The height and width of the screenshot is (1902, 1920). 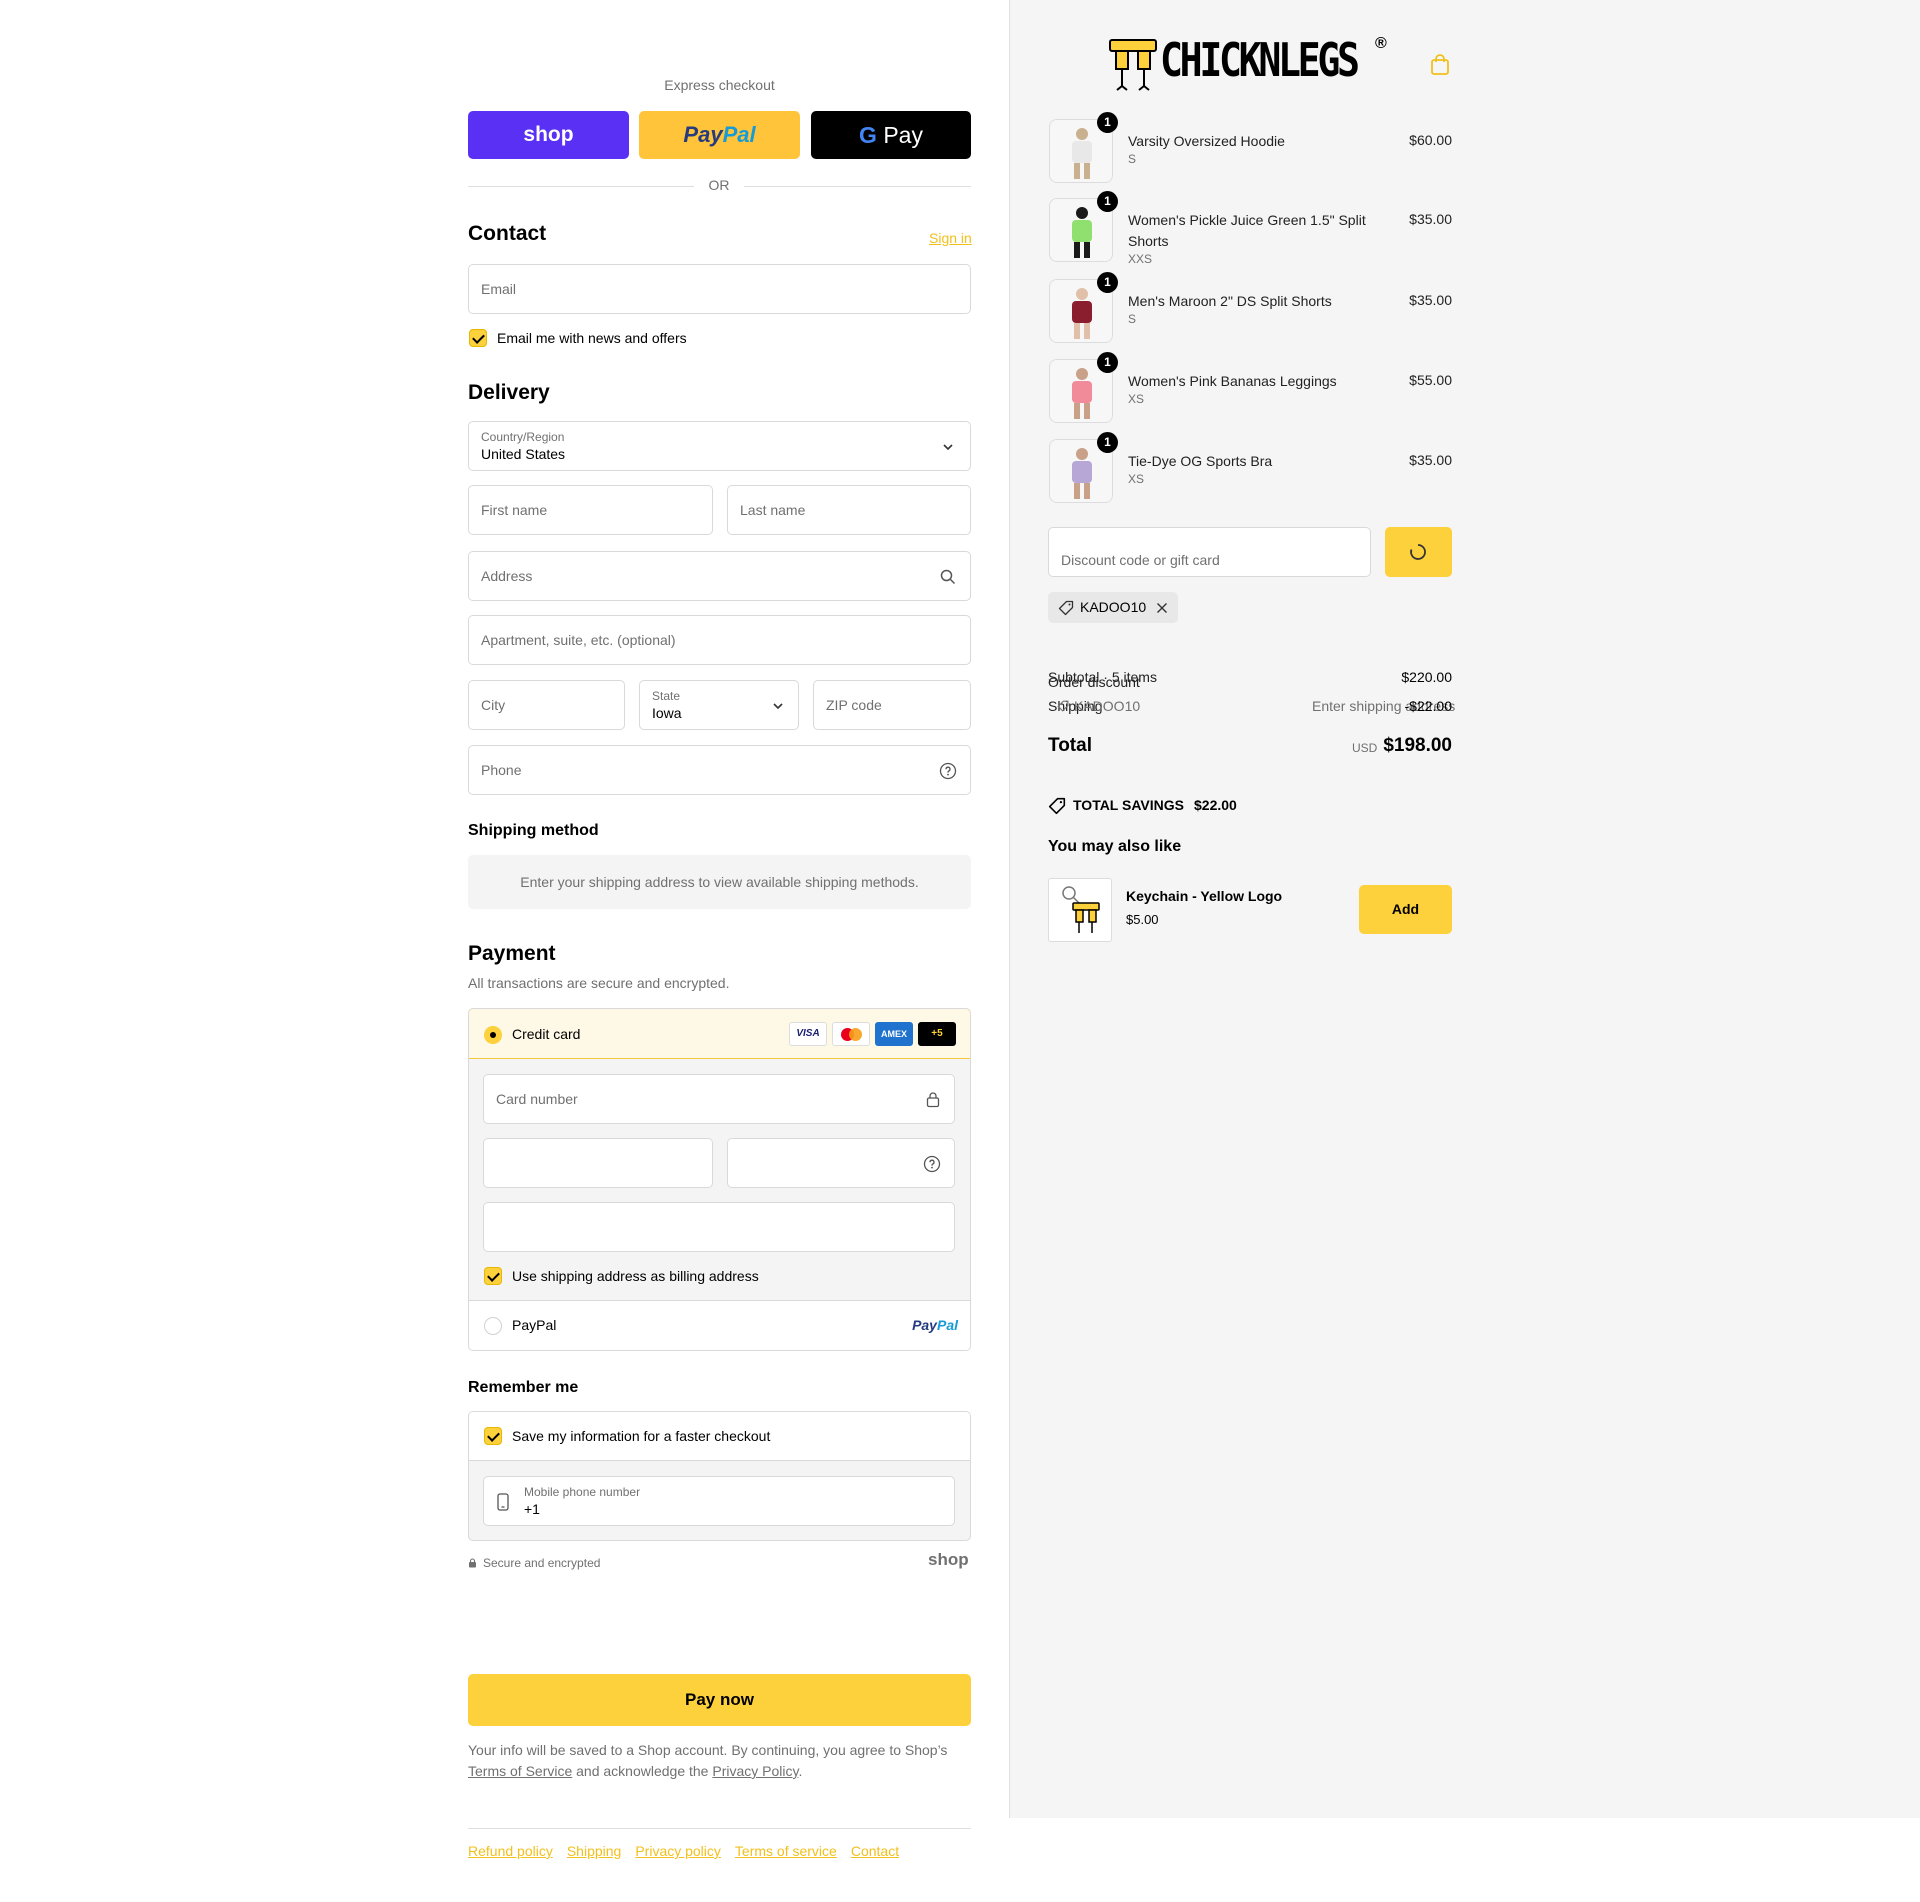 What do you see at coordinates (1260, 60) in the screenshot?
I see `brand-name: CHICKNLEGS` at bounding box center [1260, 60].